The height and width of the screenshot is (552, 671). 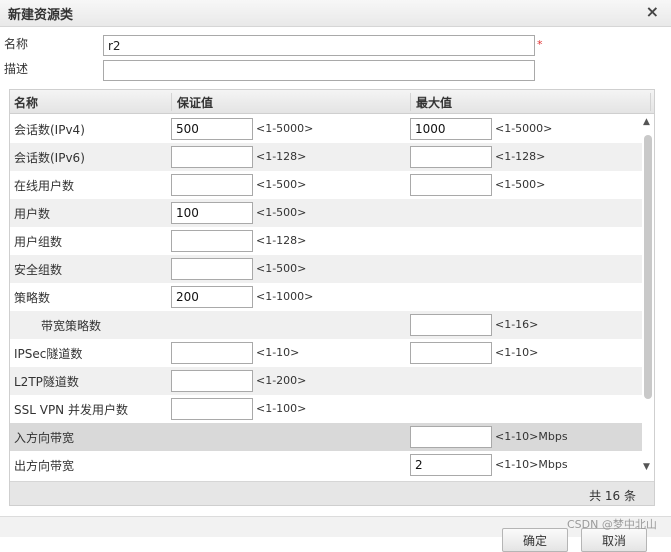 I want to click on ok-button: 确定, so click(x=535, y=540).